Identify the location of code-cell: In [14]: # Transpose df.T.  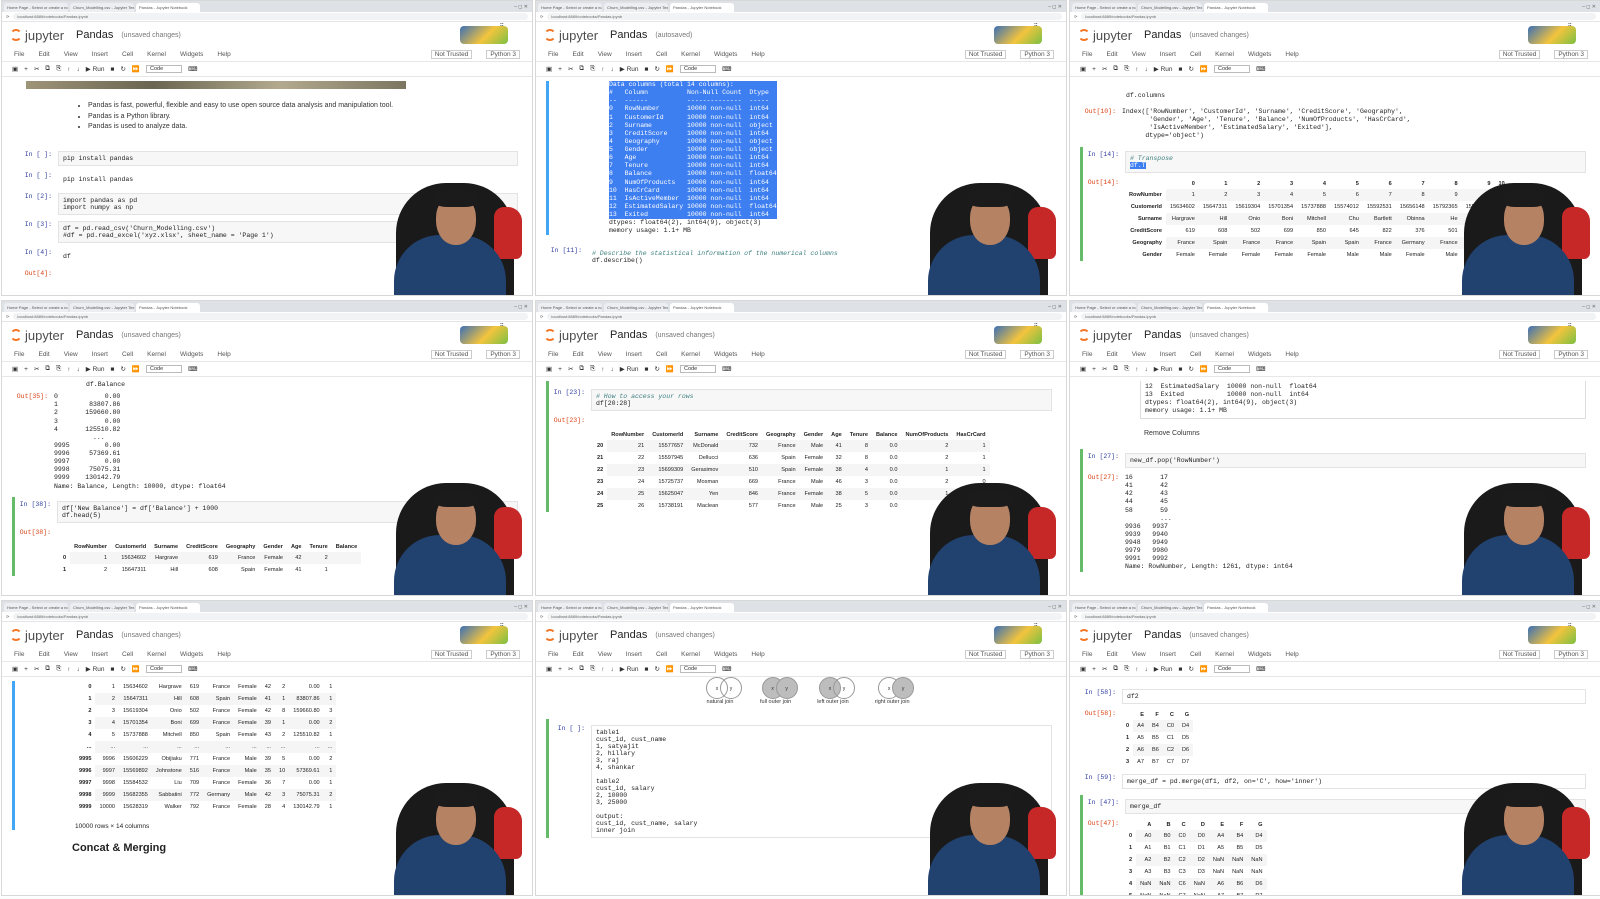
(1334, 161).